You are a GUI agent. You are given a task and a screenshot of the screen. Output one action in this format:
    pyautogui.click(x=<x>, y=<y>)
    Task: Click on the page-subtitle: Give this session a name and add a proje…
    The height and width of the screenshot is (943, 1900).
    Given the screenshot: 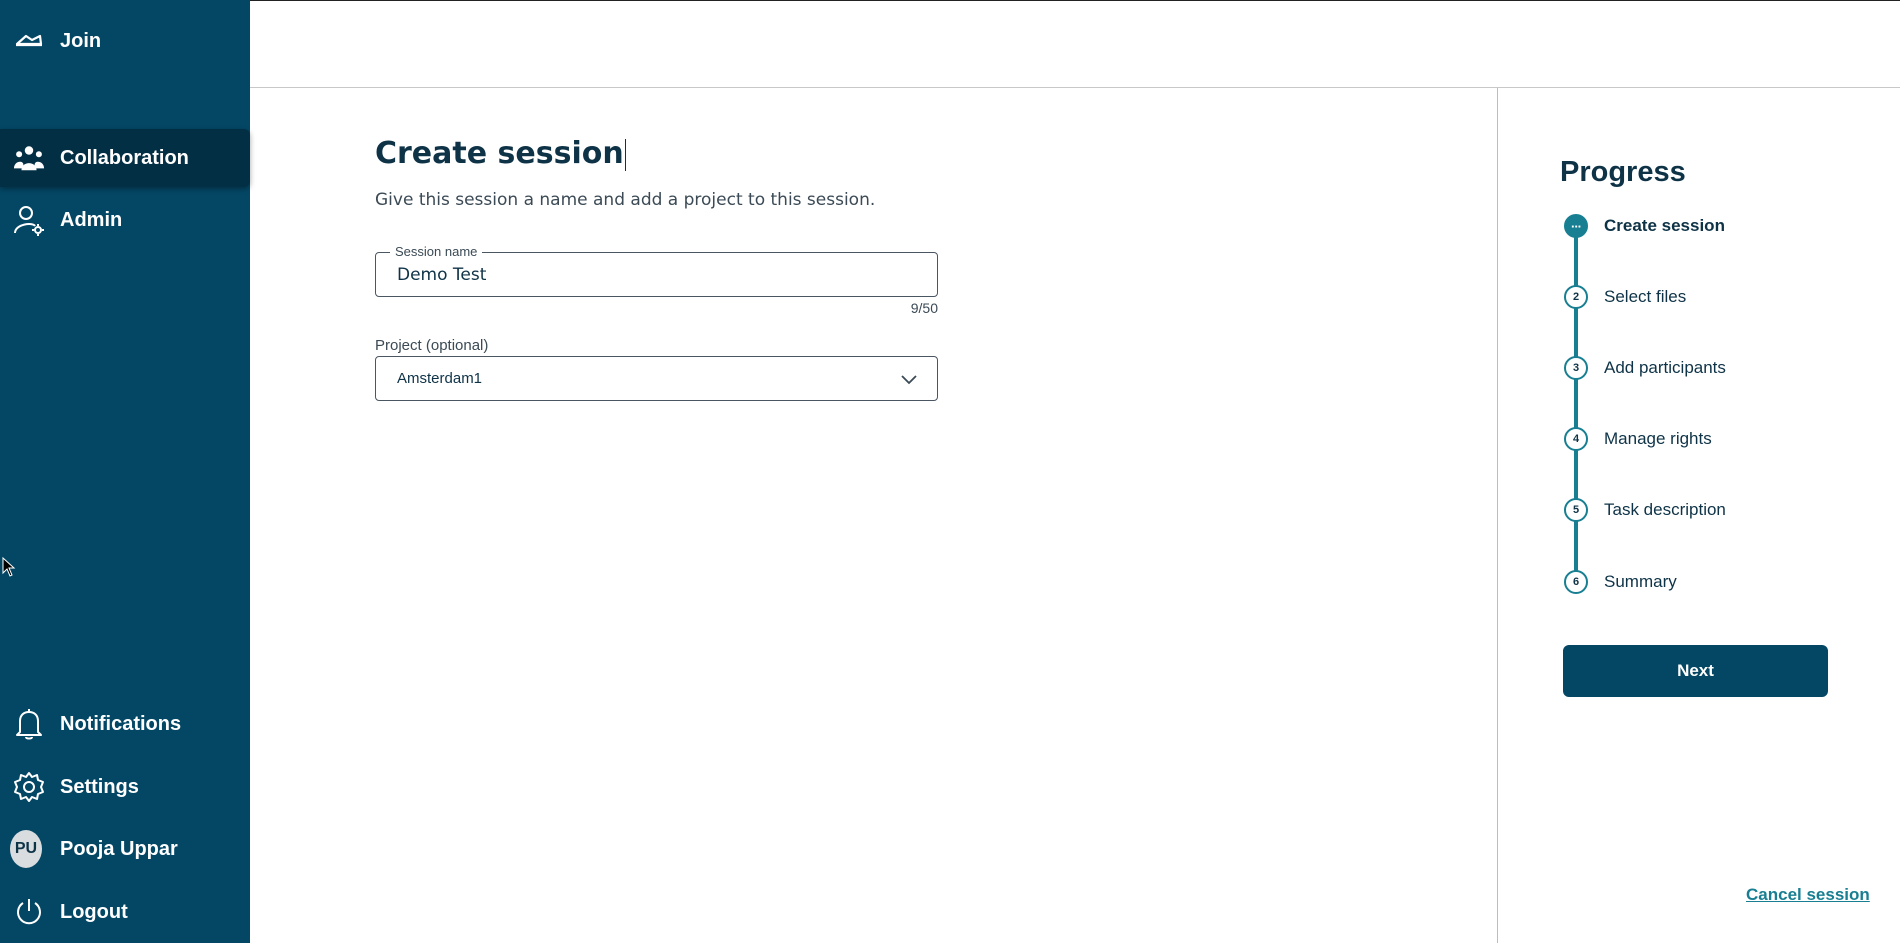 What is the action you would take?
    pyautogui.click(x=625, y=200)
    